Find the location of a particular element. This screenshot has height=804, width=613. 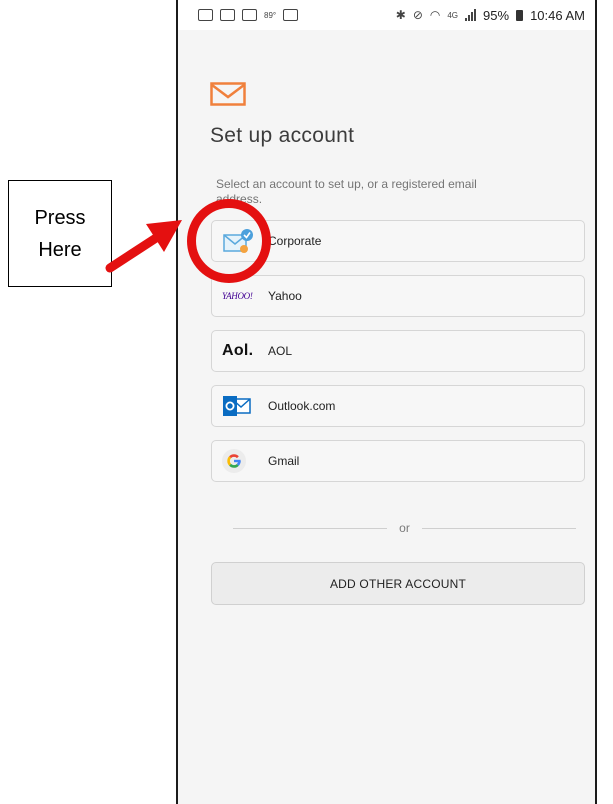

email-icon is located at coordinates (249, 15).